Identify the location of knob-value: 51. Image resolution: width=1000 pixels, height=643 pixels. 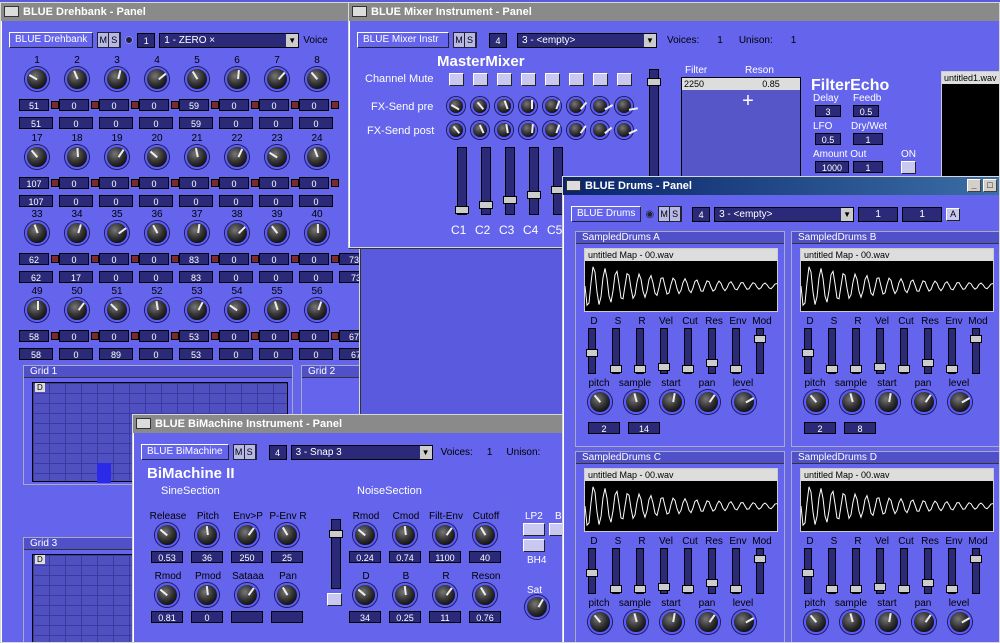
(34, 105).